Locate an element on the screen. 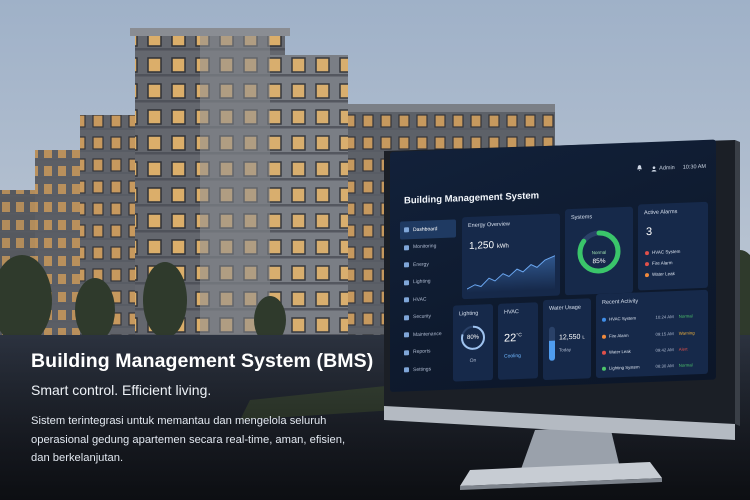  water-usage-card: Water Usage 12,550 L Today is located at coordinates (567, 339).